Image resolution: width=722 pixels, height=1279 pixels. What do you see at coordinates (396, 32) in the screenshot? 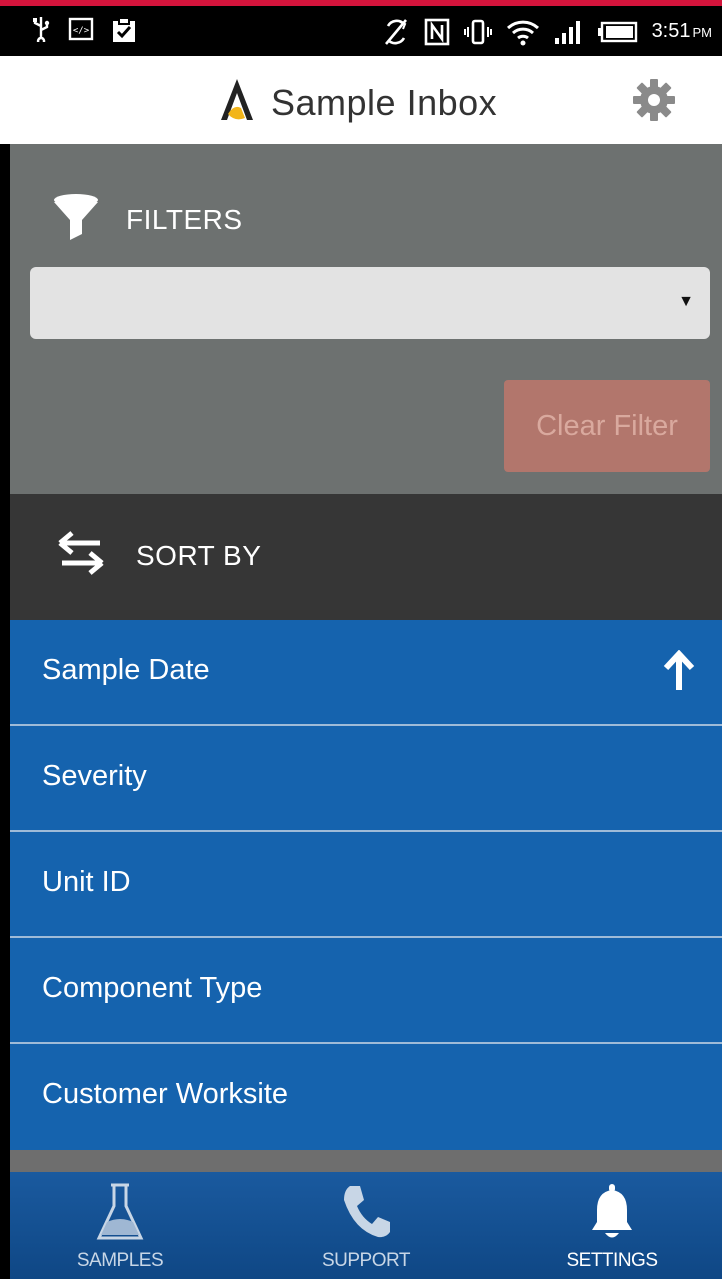
I see `sync-off-icon` at bounding box center [396, 32].